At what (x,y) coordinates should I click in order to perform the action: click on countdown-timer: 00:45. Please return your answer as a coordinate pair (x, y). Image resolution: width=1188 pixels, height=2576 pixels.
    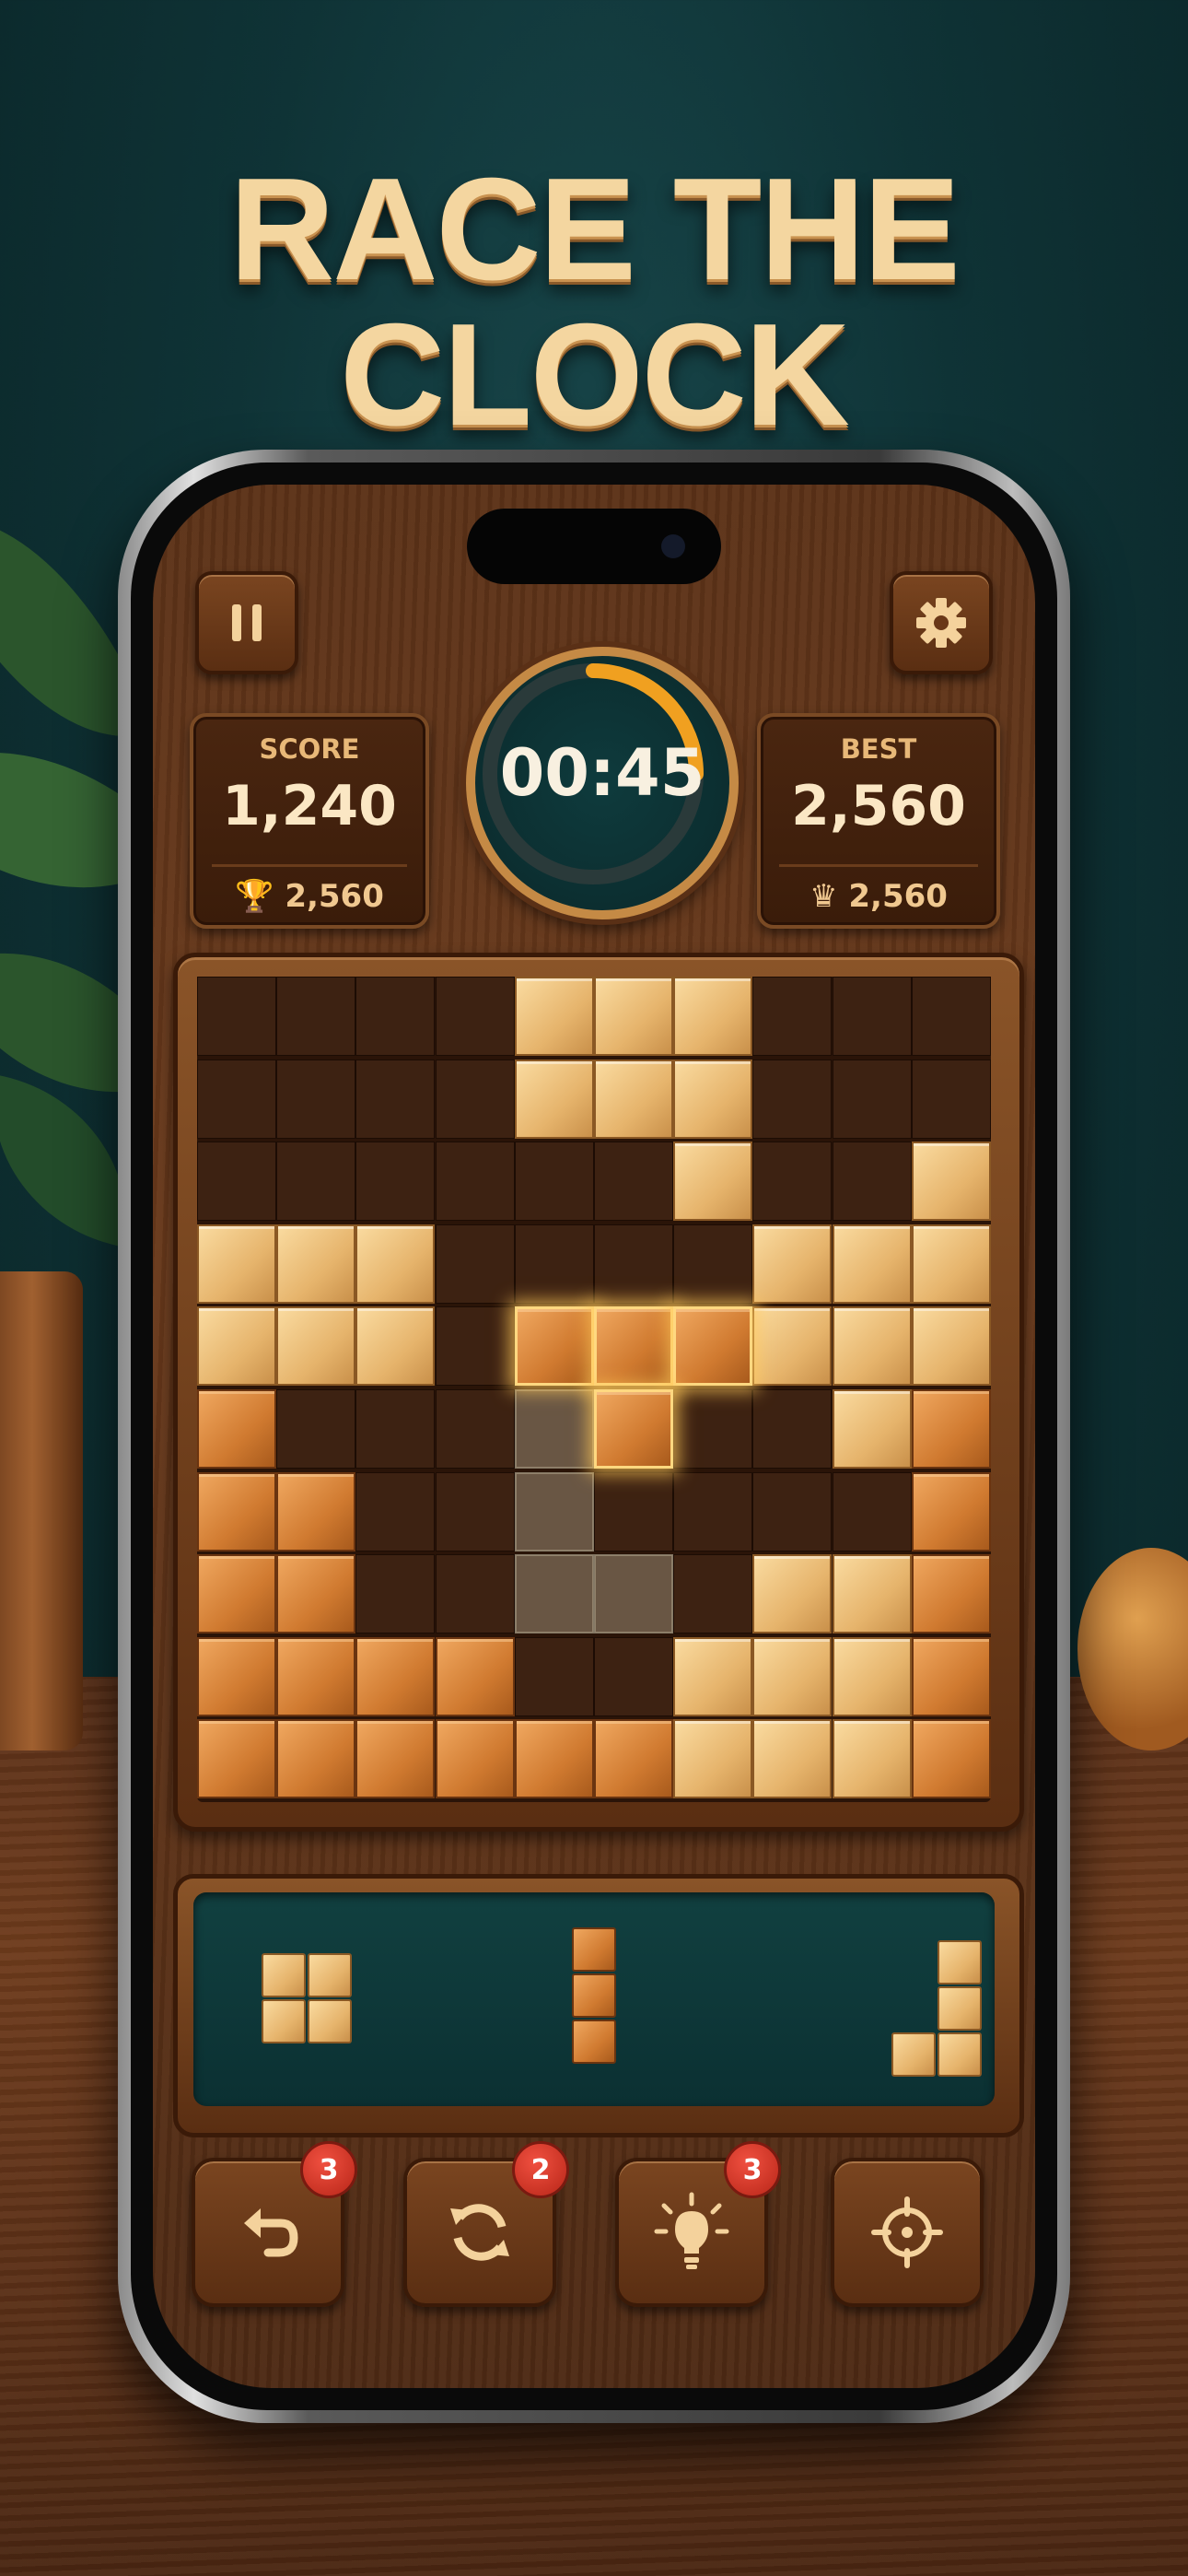
    Looking at the image, I should click on (602, 783).